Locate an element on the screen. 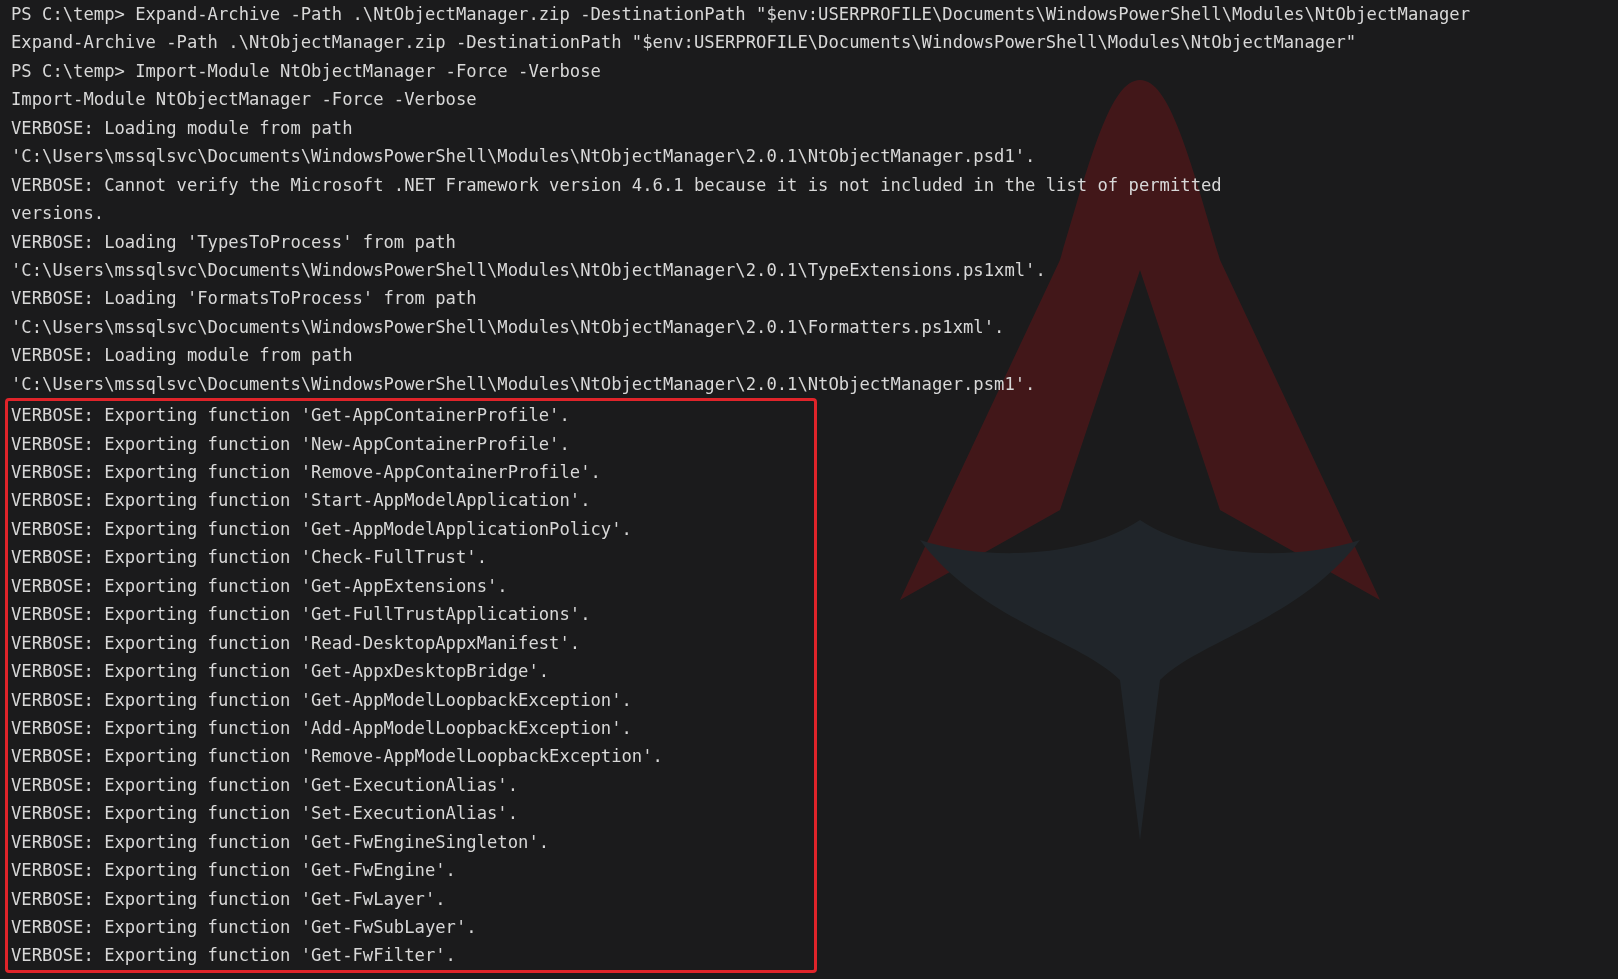  terminal-line: VERBOSE: Exporting function 'Get-FwFilter'. is located at coordinates (234, 956).